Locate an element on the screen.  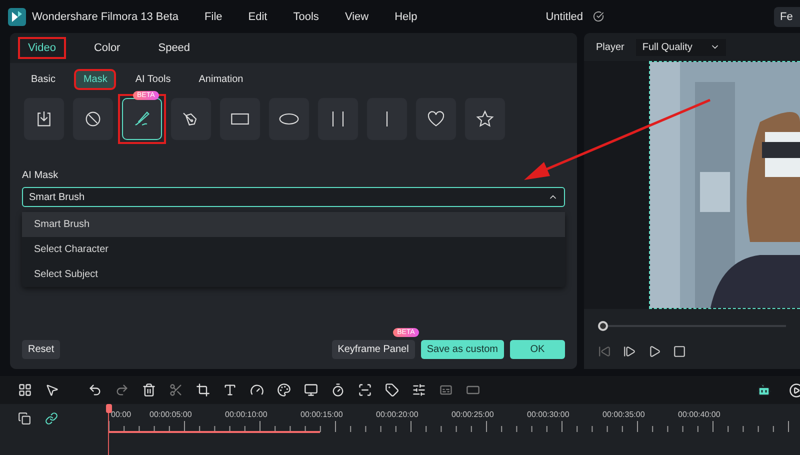
crop-icon is located at coordinates (203, 390).